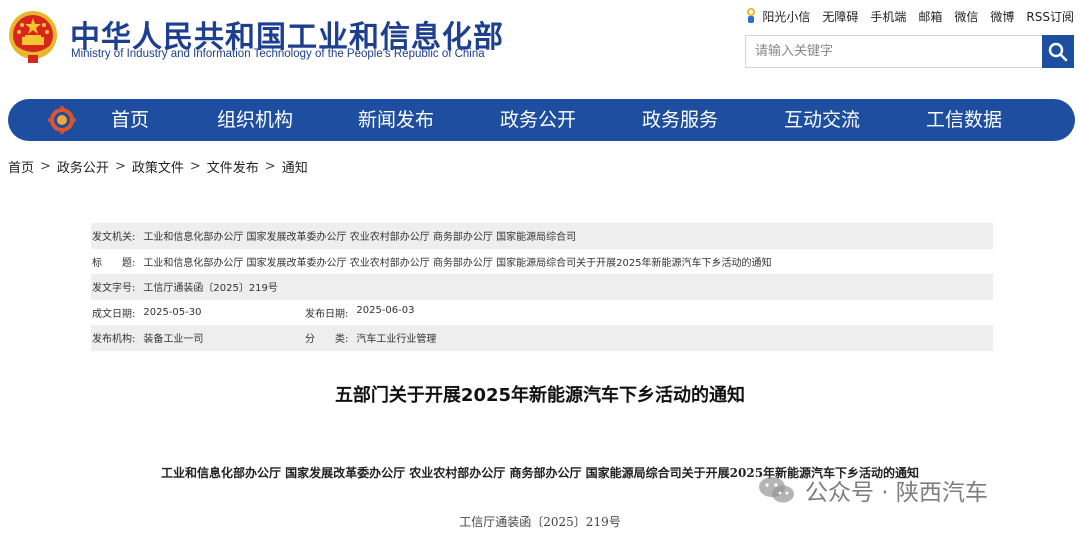  I want to click on nav-item-interaction: 互动交流, so click(822, 120).